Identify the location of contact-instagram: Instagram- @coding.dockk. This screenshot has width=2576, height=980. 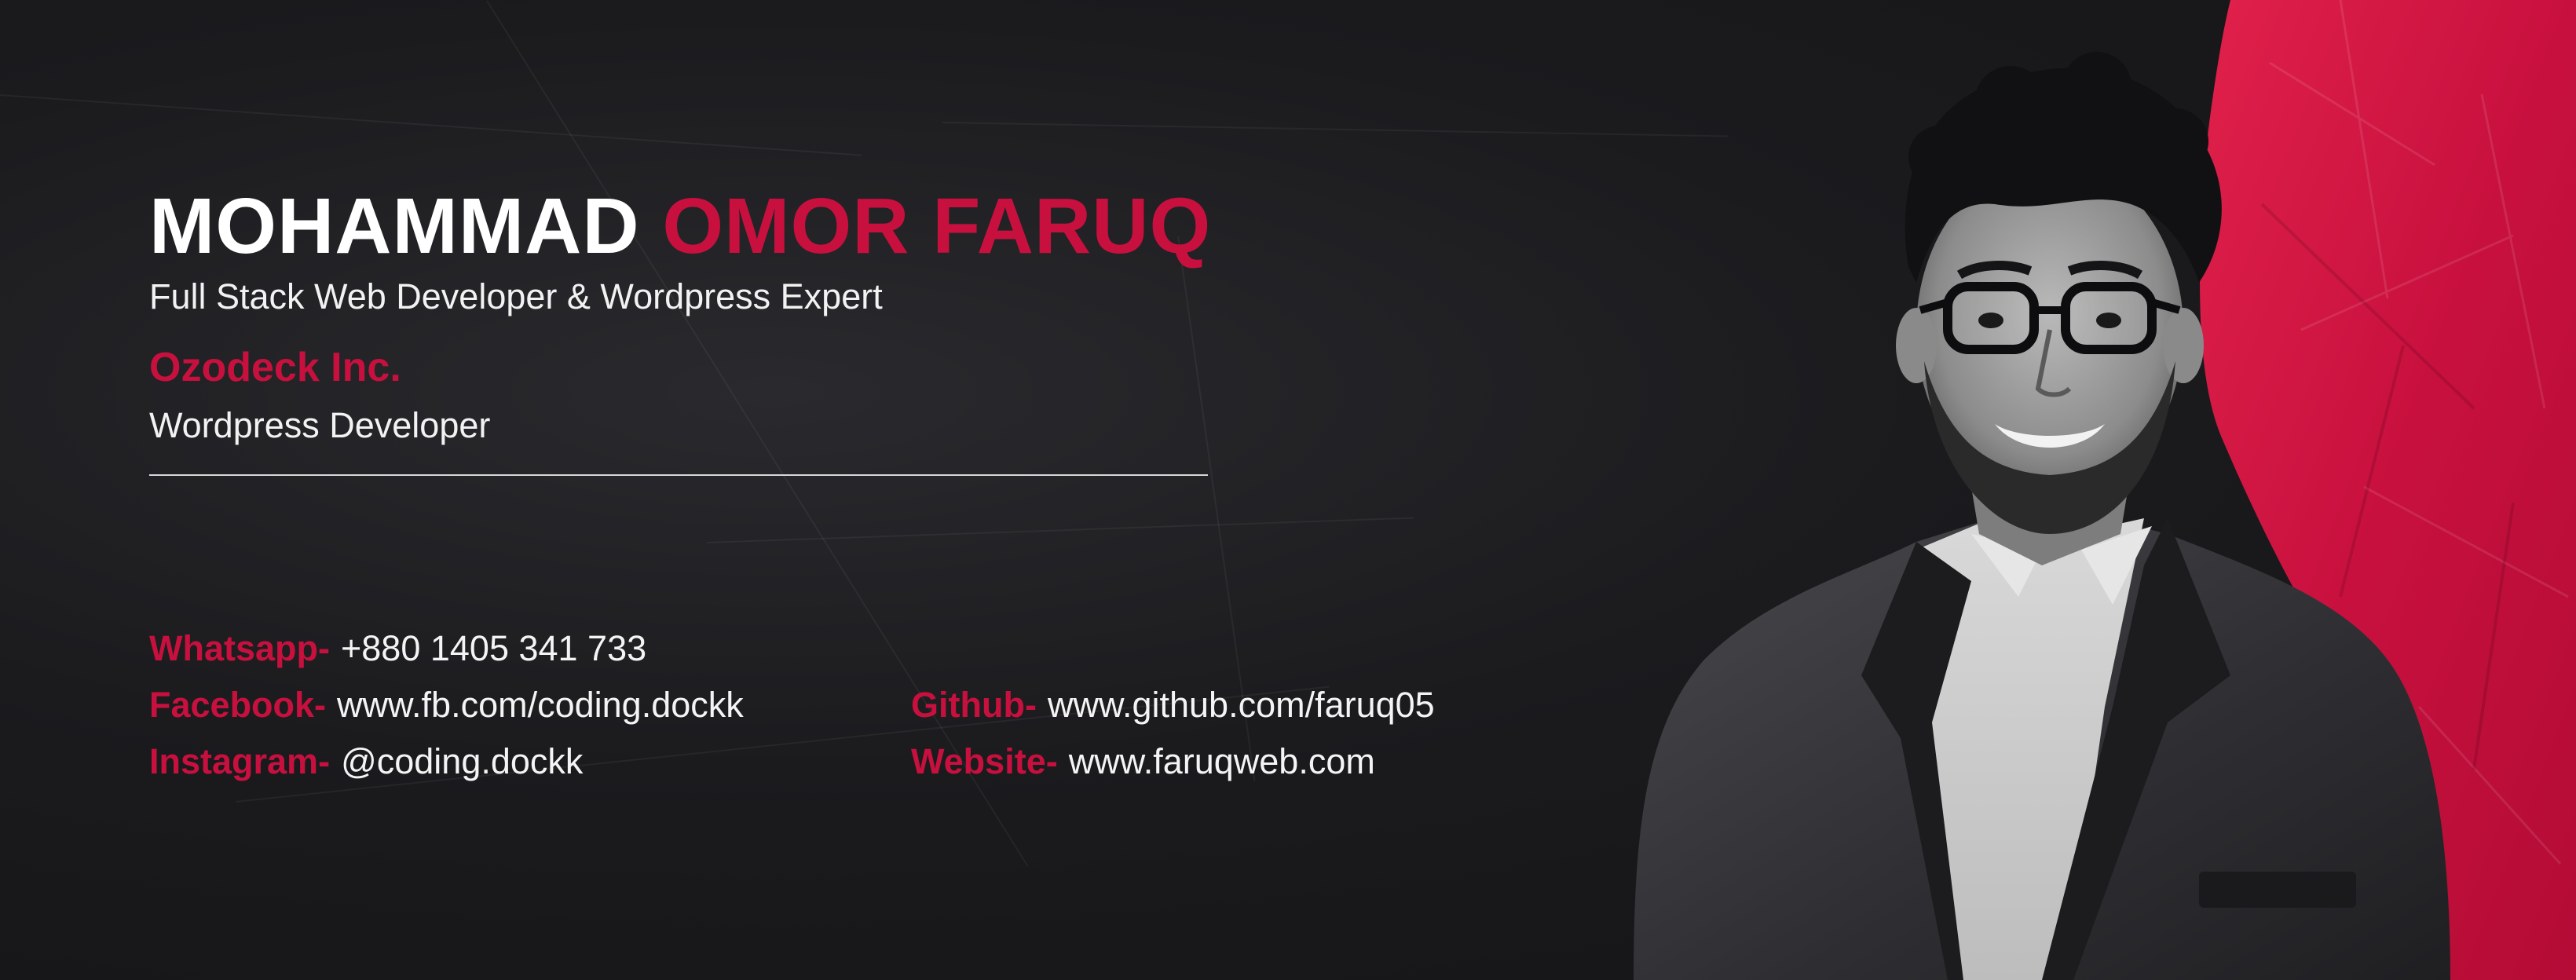
(530, 761).